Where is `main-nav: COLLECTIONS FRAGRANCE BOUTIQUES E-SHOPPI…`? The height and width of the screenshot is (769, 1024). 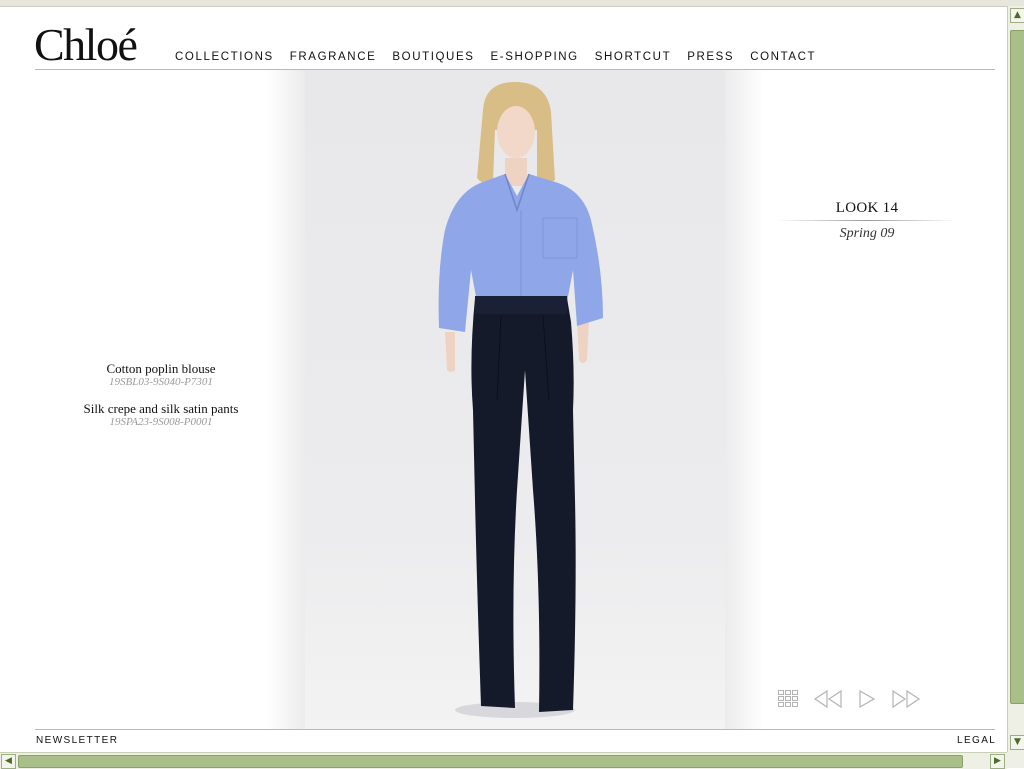 main-nav: COLLECTIONS FRAGRANCE BOUTIQUES E-SHOPPI… is located at coordinates (503, 57).